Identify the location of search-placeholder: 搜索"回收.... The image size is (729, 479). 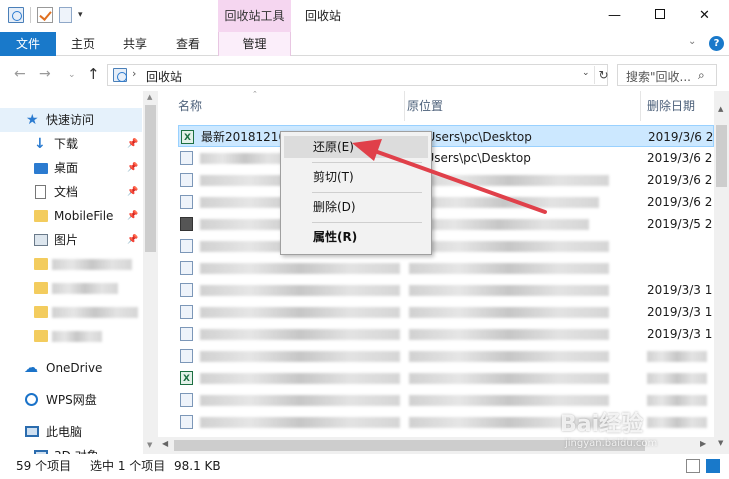
(658, 77).